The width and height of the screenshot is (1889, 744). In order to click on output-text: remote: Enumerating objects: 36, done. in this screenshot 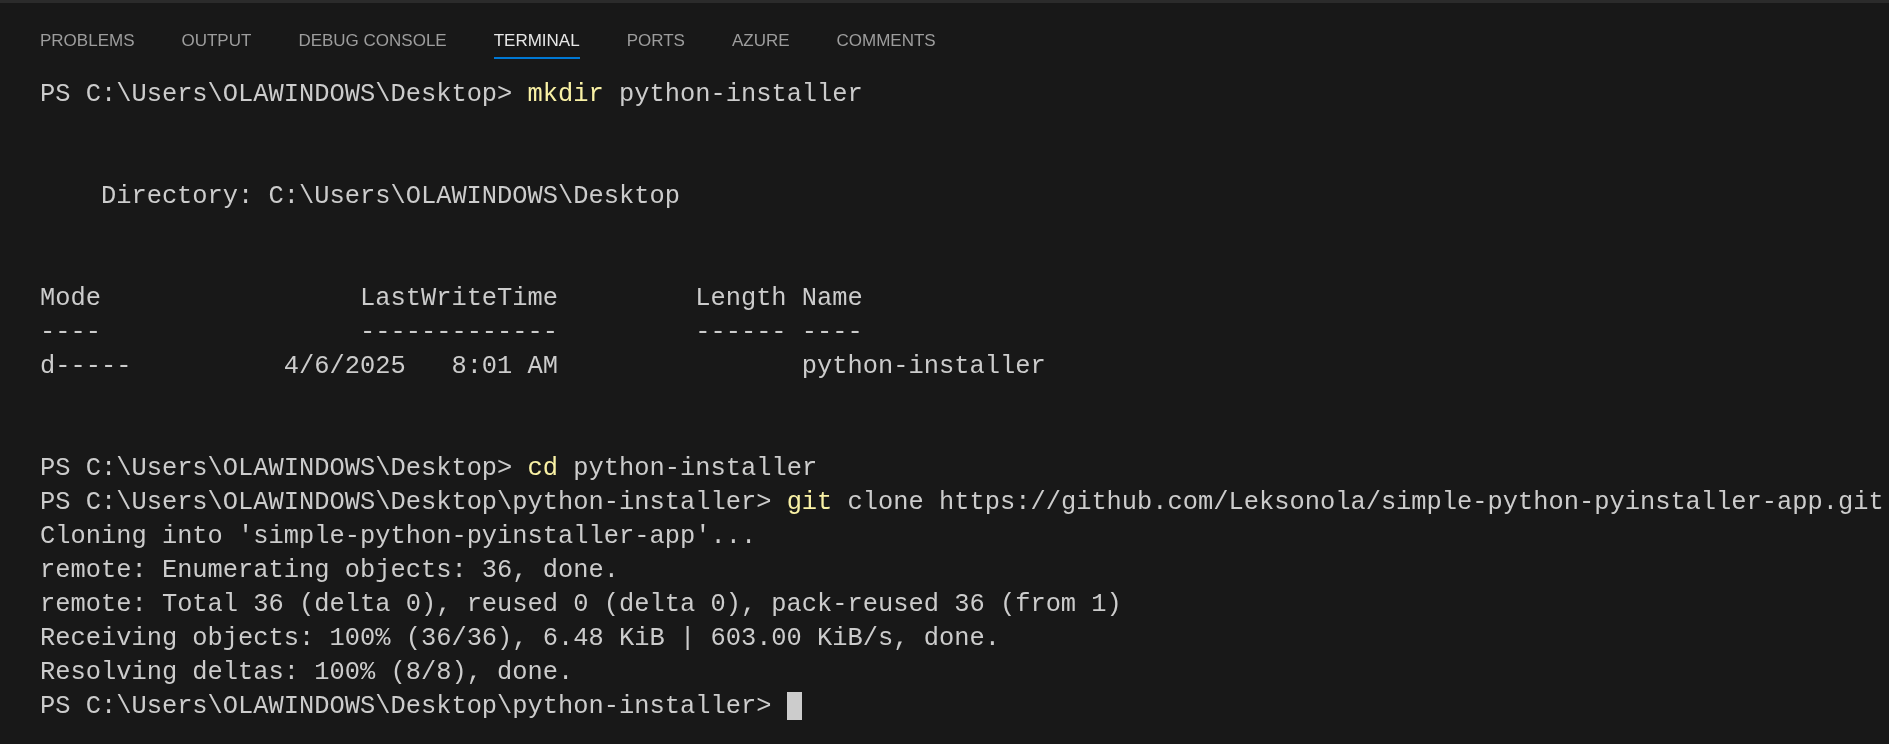, I will do `click(329, 570)`.